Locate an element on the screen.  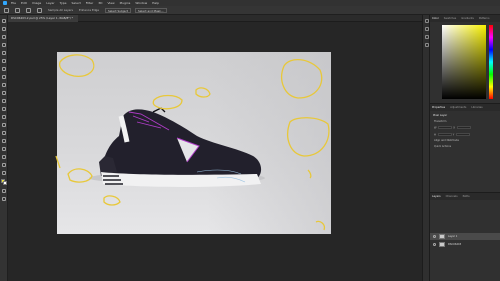
tab-patterns: Patterns is located at coordinates (484, 18).